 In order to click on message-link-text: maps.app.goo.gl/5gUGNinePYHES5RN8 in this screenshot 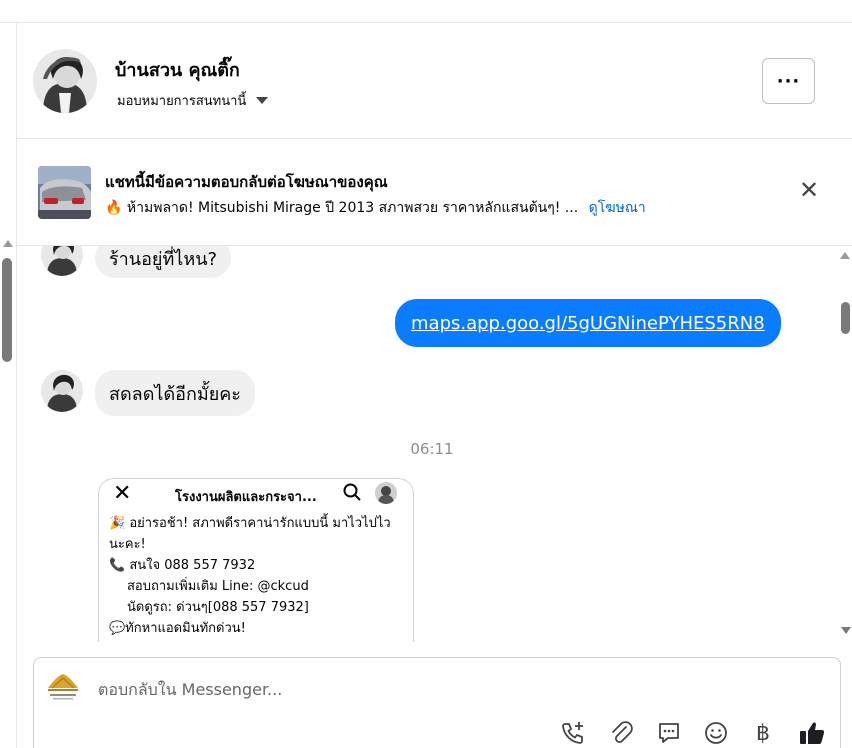, I will do `click(588, 323)`.